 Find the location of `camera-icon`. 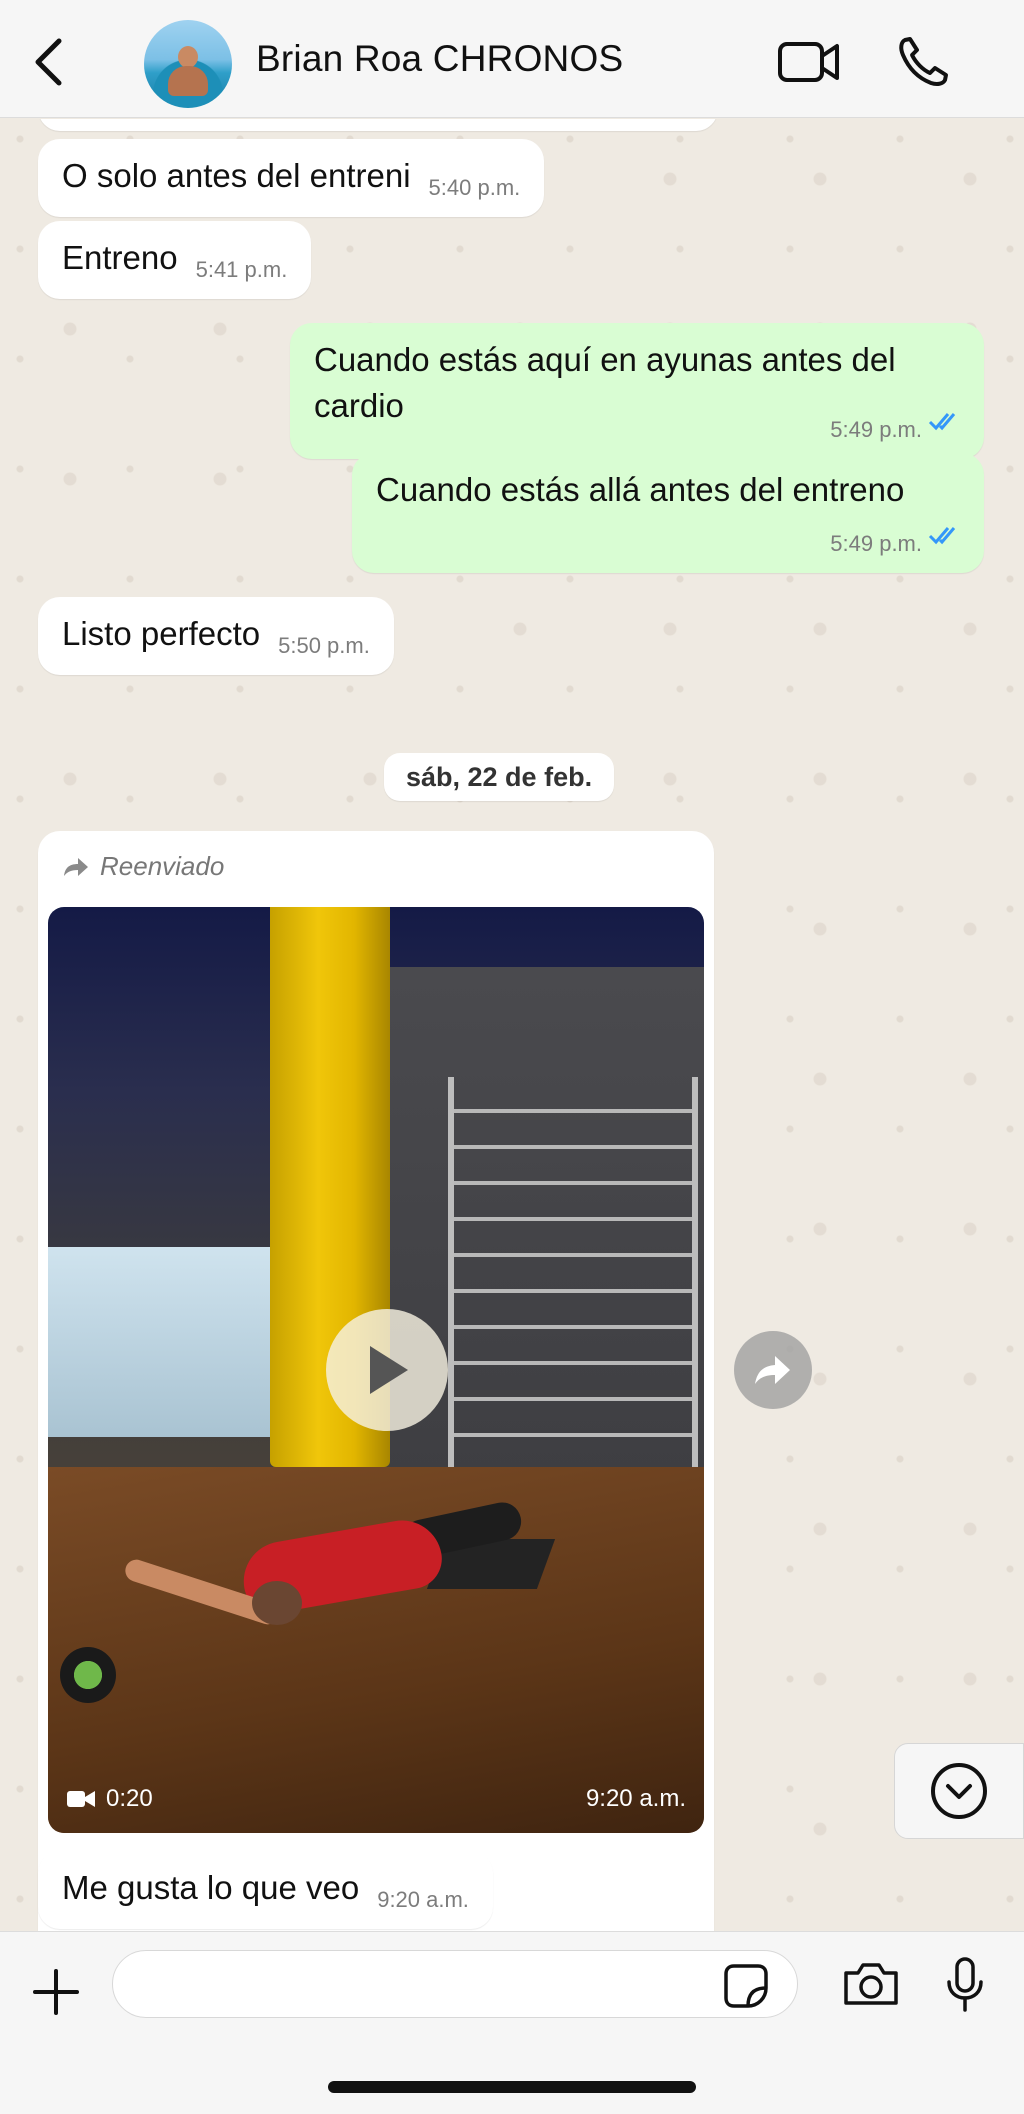

camera-icon is located at coordinates (871, 1984).